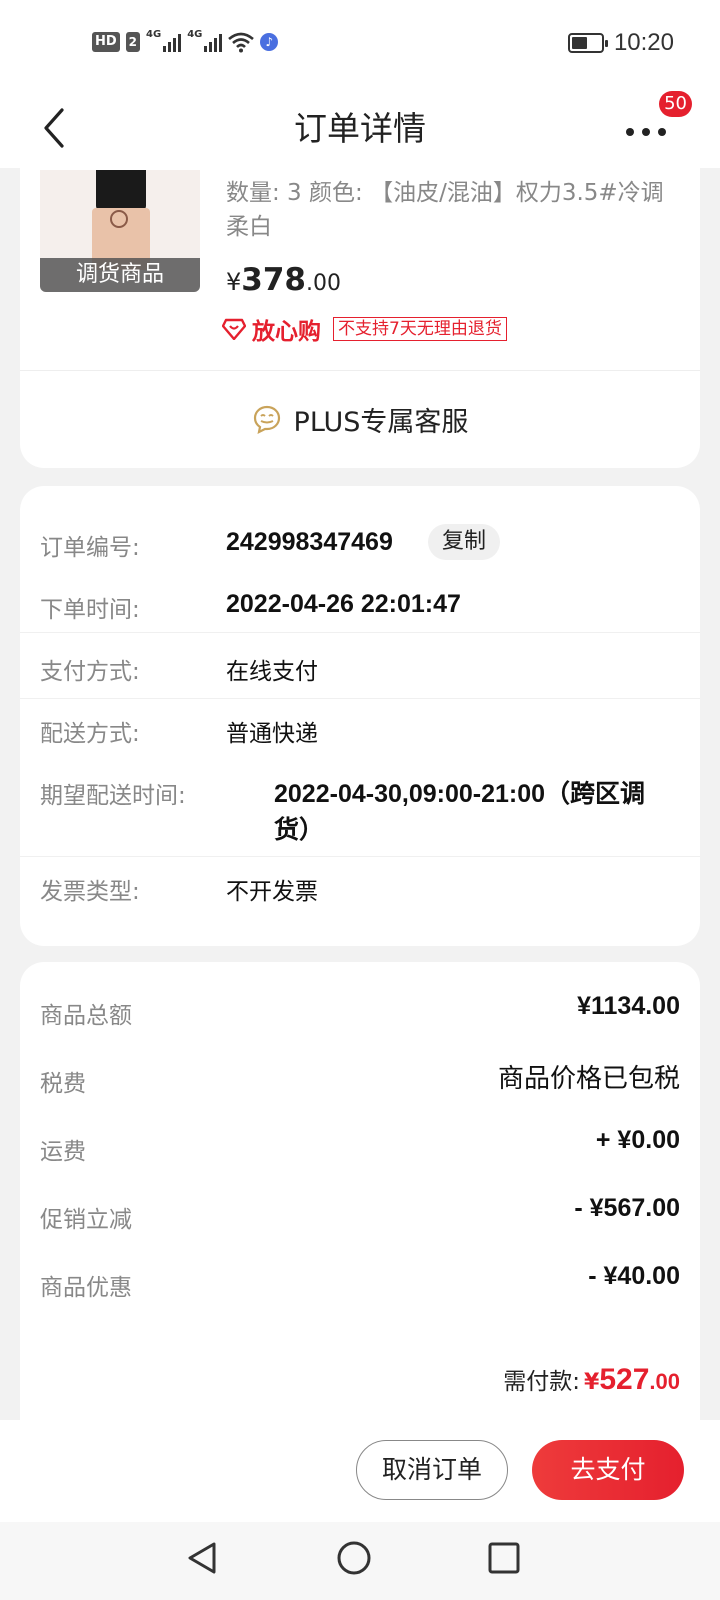 The height and width of the screenshot is (1600, 720). What do you see at coordinates (643, 42) in the screenshot?
I see `clock: 10:20` at bounding box center [643, 42].